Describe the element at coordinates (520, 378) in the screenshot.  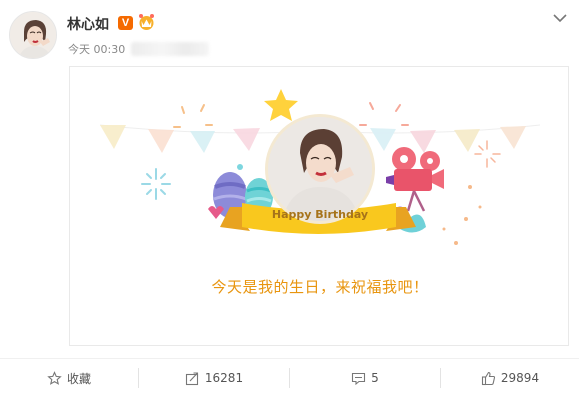
I see `like-count: 29894` at that location.